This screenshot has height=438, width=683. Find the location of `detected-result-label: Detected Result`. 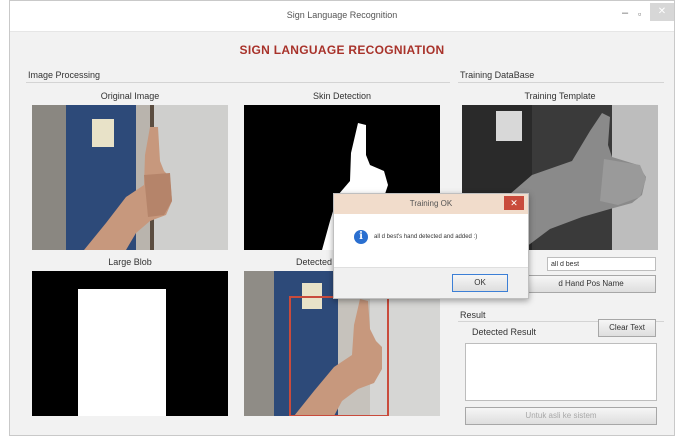

detected-result-label: Detected Result is located at coordinates (504, 332).